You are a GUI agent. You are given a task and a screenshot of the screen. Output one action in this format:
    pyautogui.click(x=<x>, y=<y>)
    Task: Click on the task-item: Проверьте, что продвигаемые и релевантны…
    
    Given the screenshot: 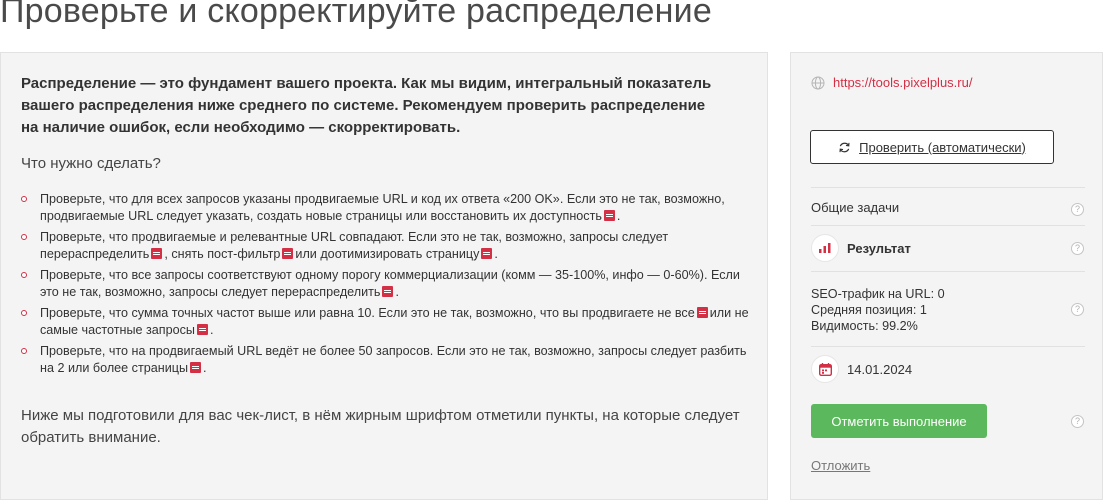 What is the action you would take?
    pyautogui.click(x=386, y=246)
    